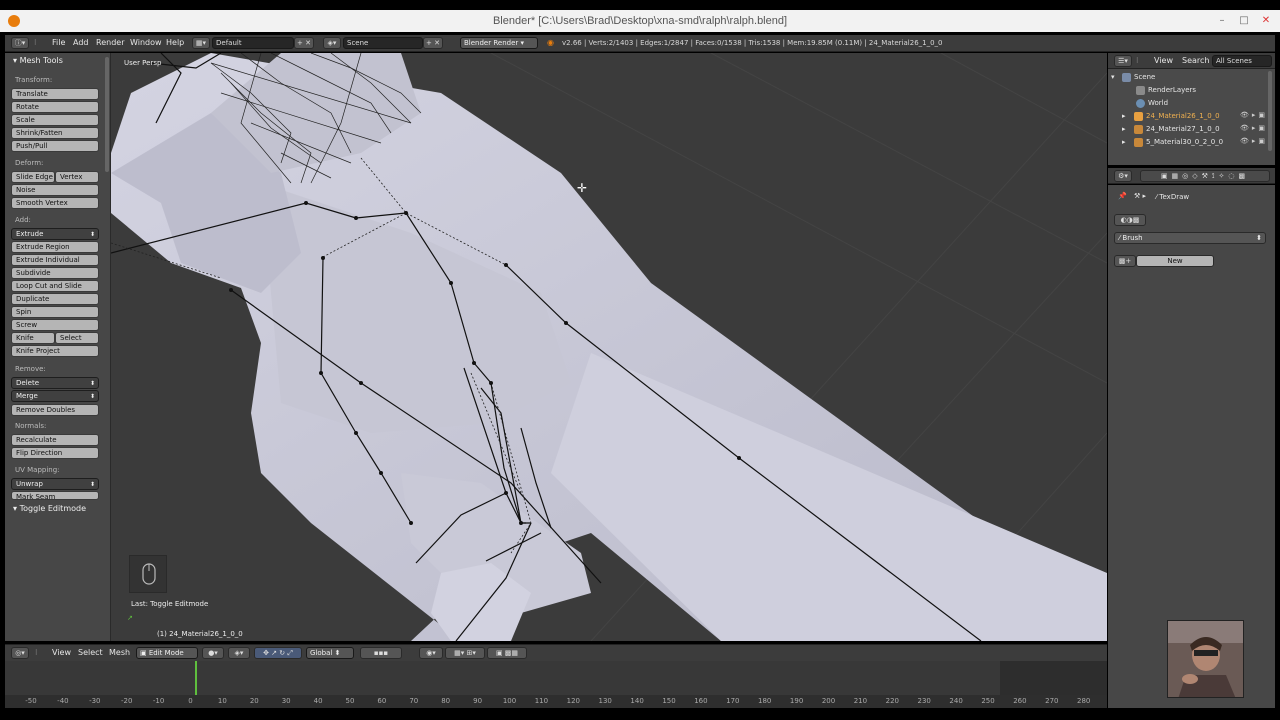 This screenshot has width=1280, height=720. I want to click on spin-button: Spin, so click(55, 312).